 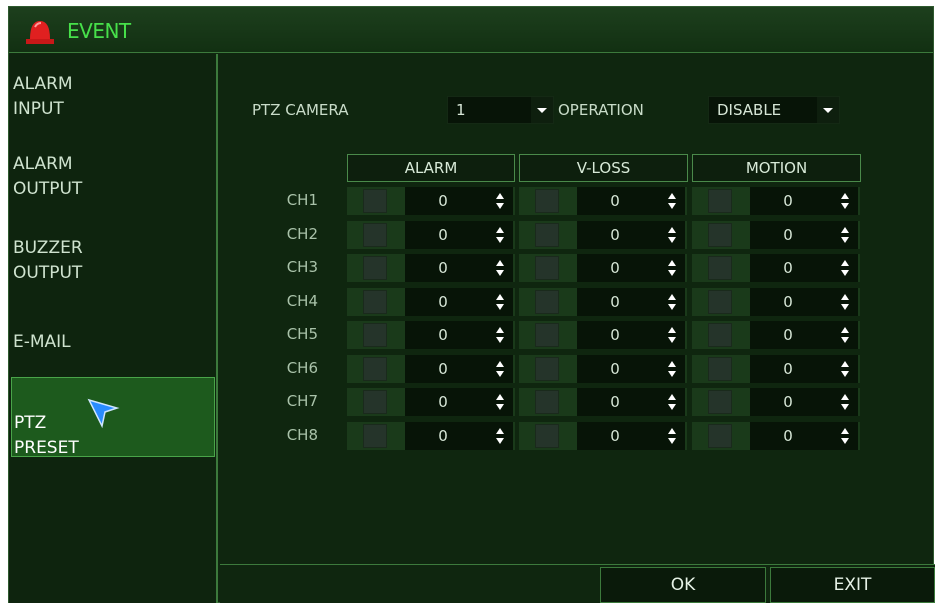 What do you see at coordinates (302, 434) in the screenshot?
I see `channel-label: CH8` at bounding box center [302, 434].